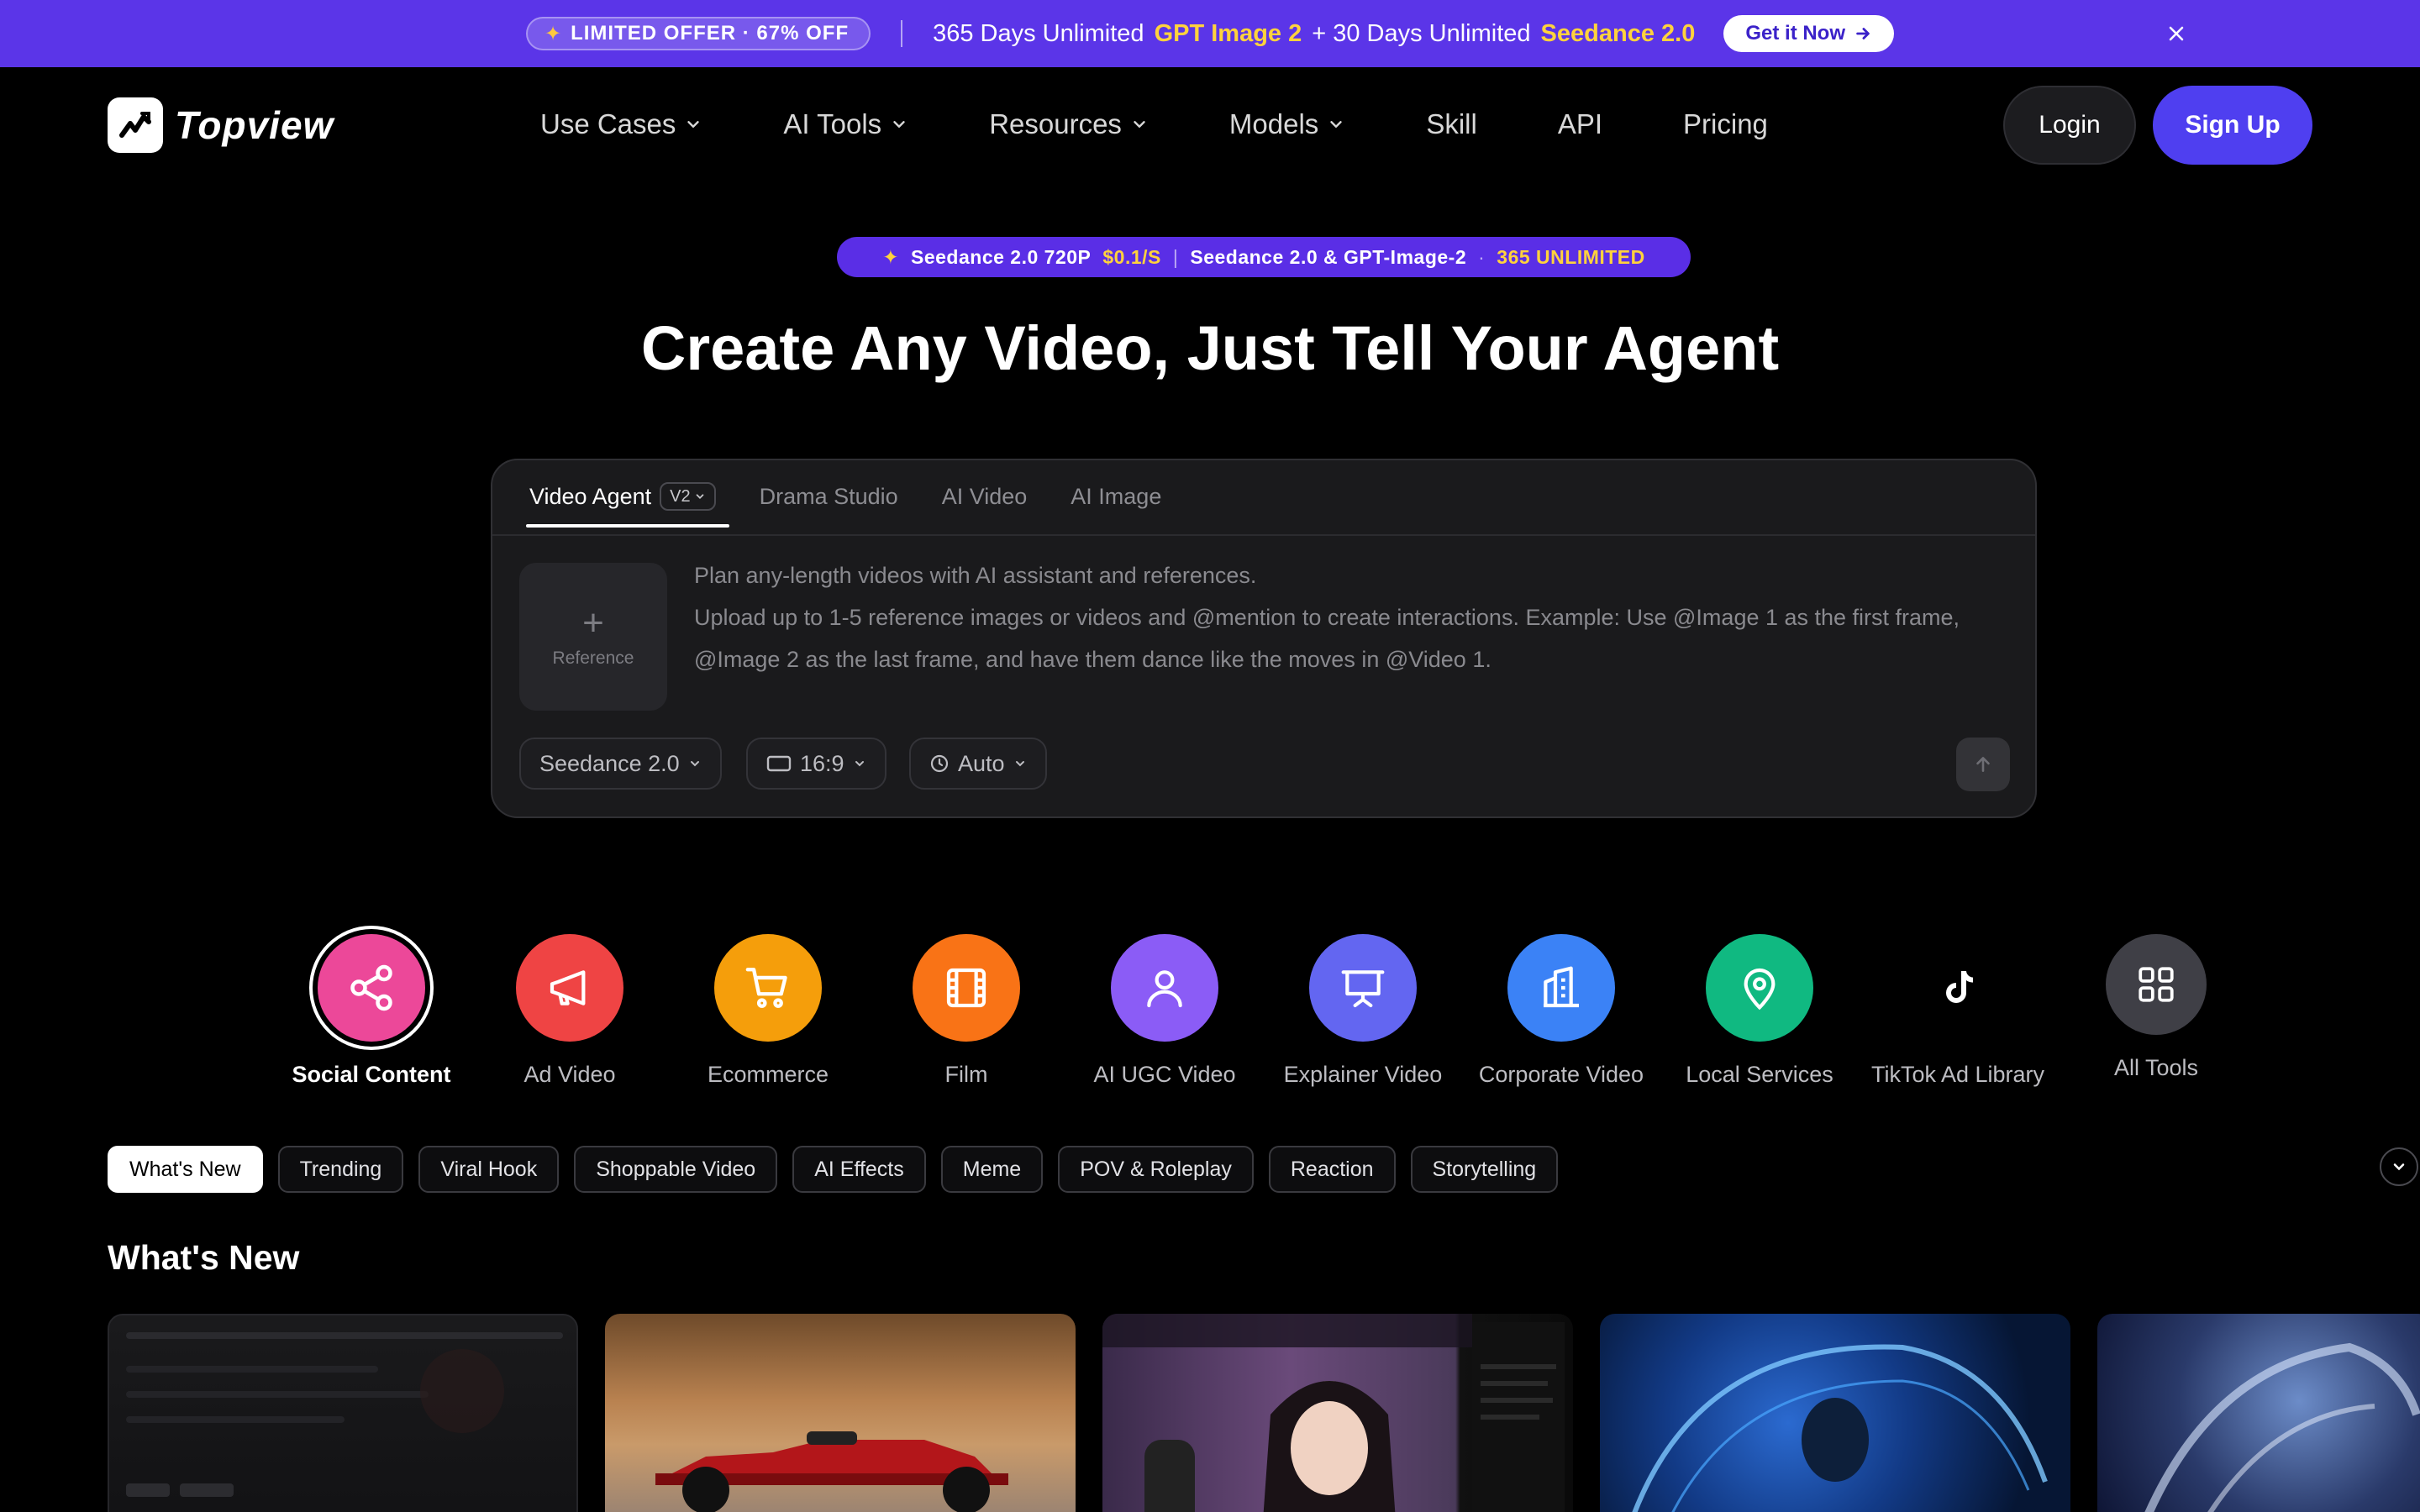  What do you see at coordinates (593, 637) in the screenshot?
I see `reference-upload-button: + Reference` at bounding box center [593, 637].